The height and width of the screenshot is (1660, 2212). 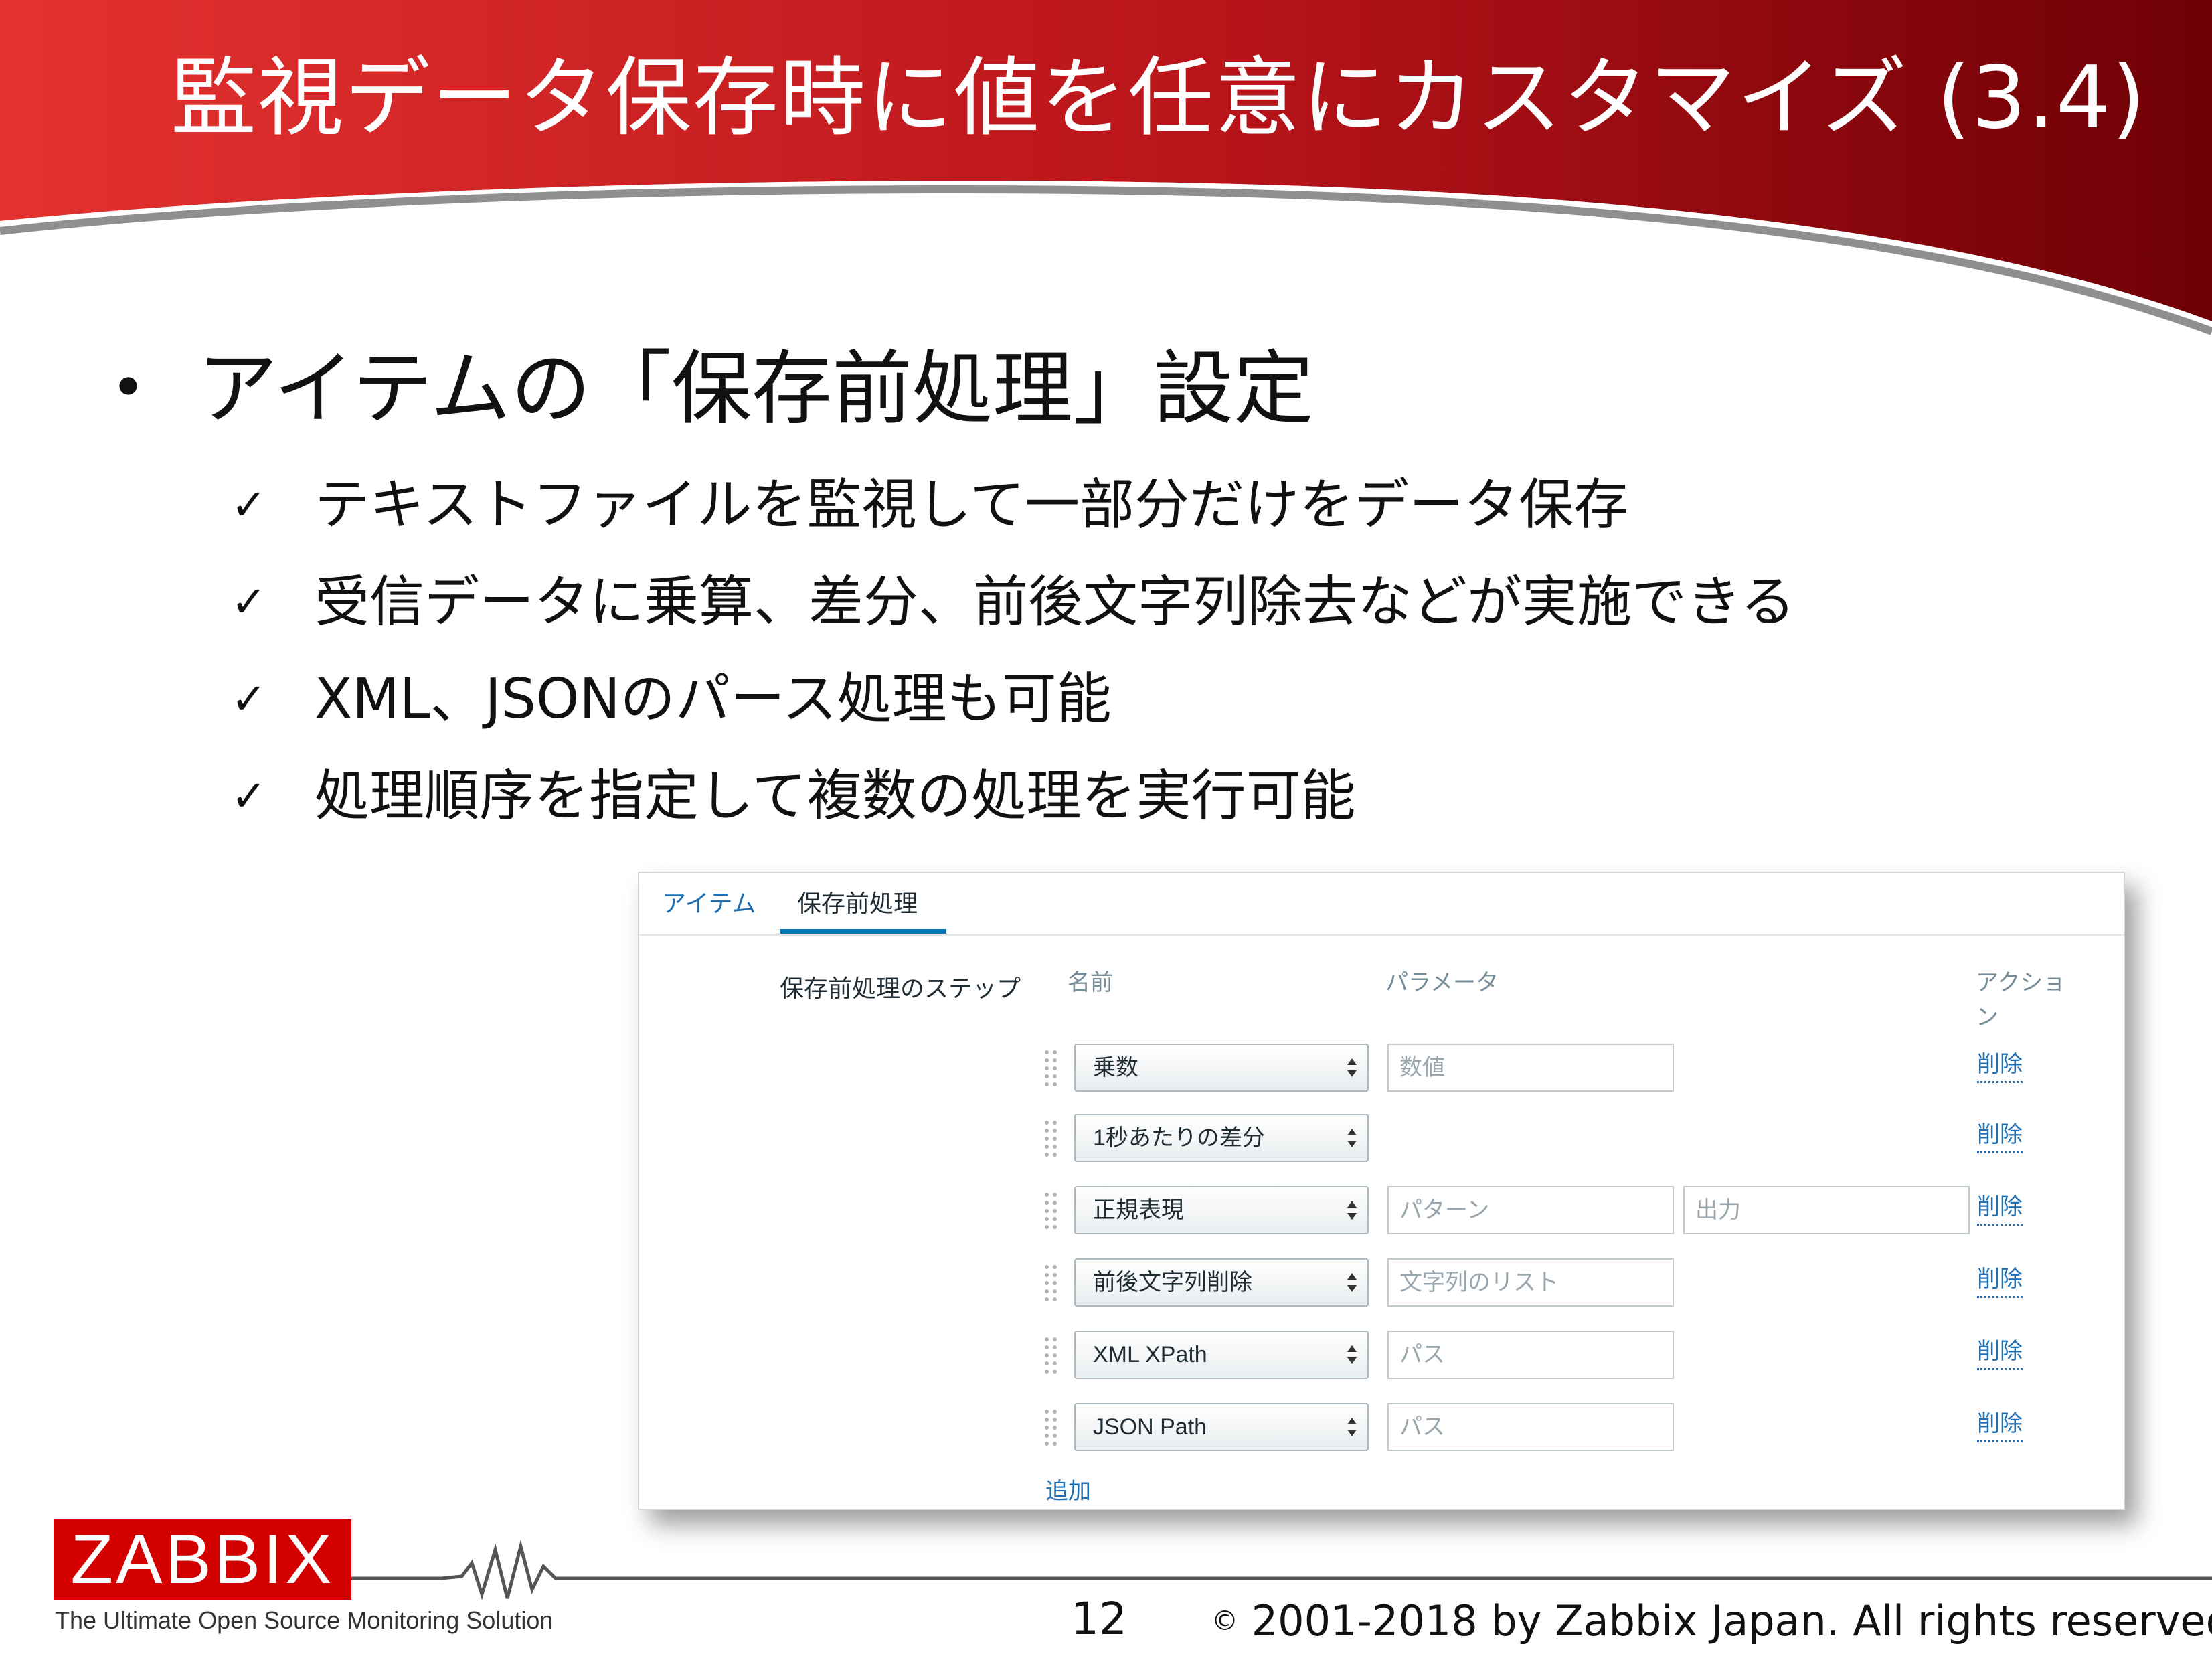 I want to click on step-type-value: 正規表現, so click(x=1138, y=1210).